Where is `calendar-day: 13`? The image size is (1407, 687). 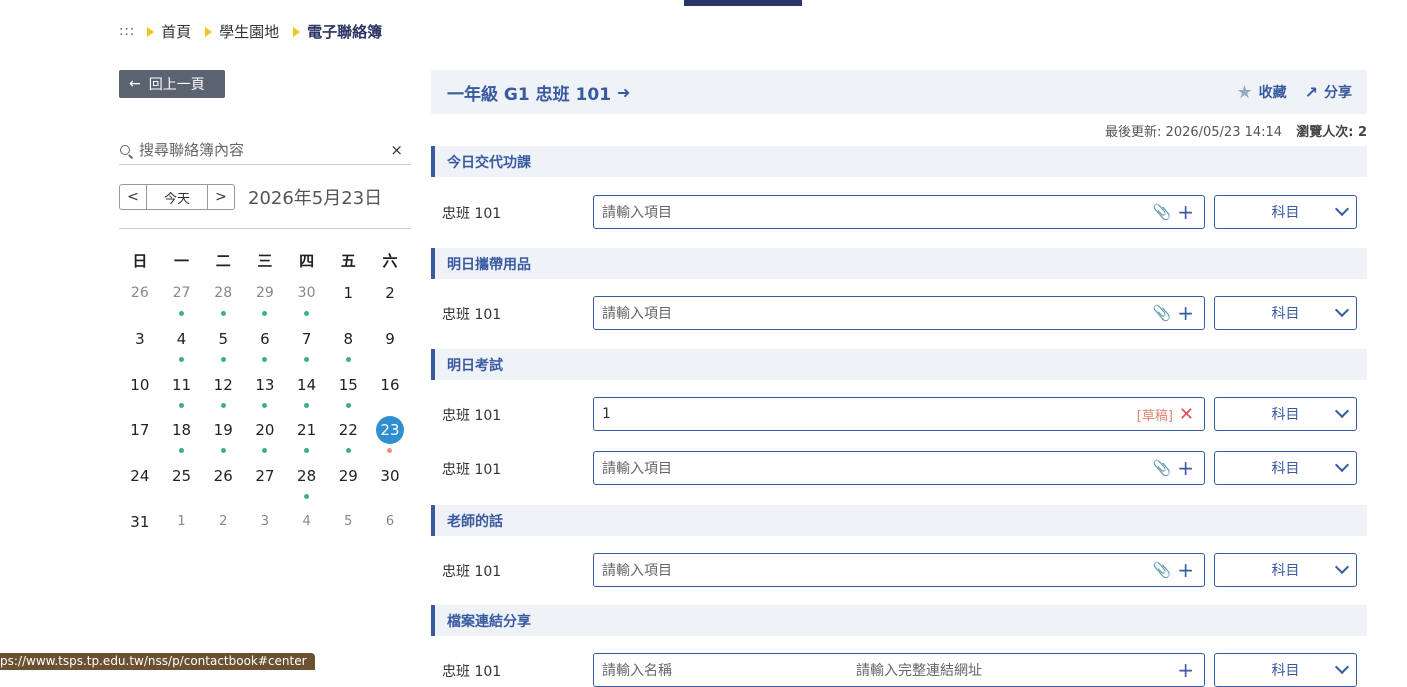
calendar-day: 13 is located at coordinates (265, 389).